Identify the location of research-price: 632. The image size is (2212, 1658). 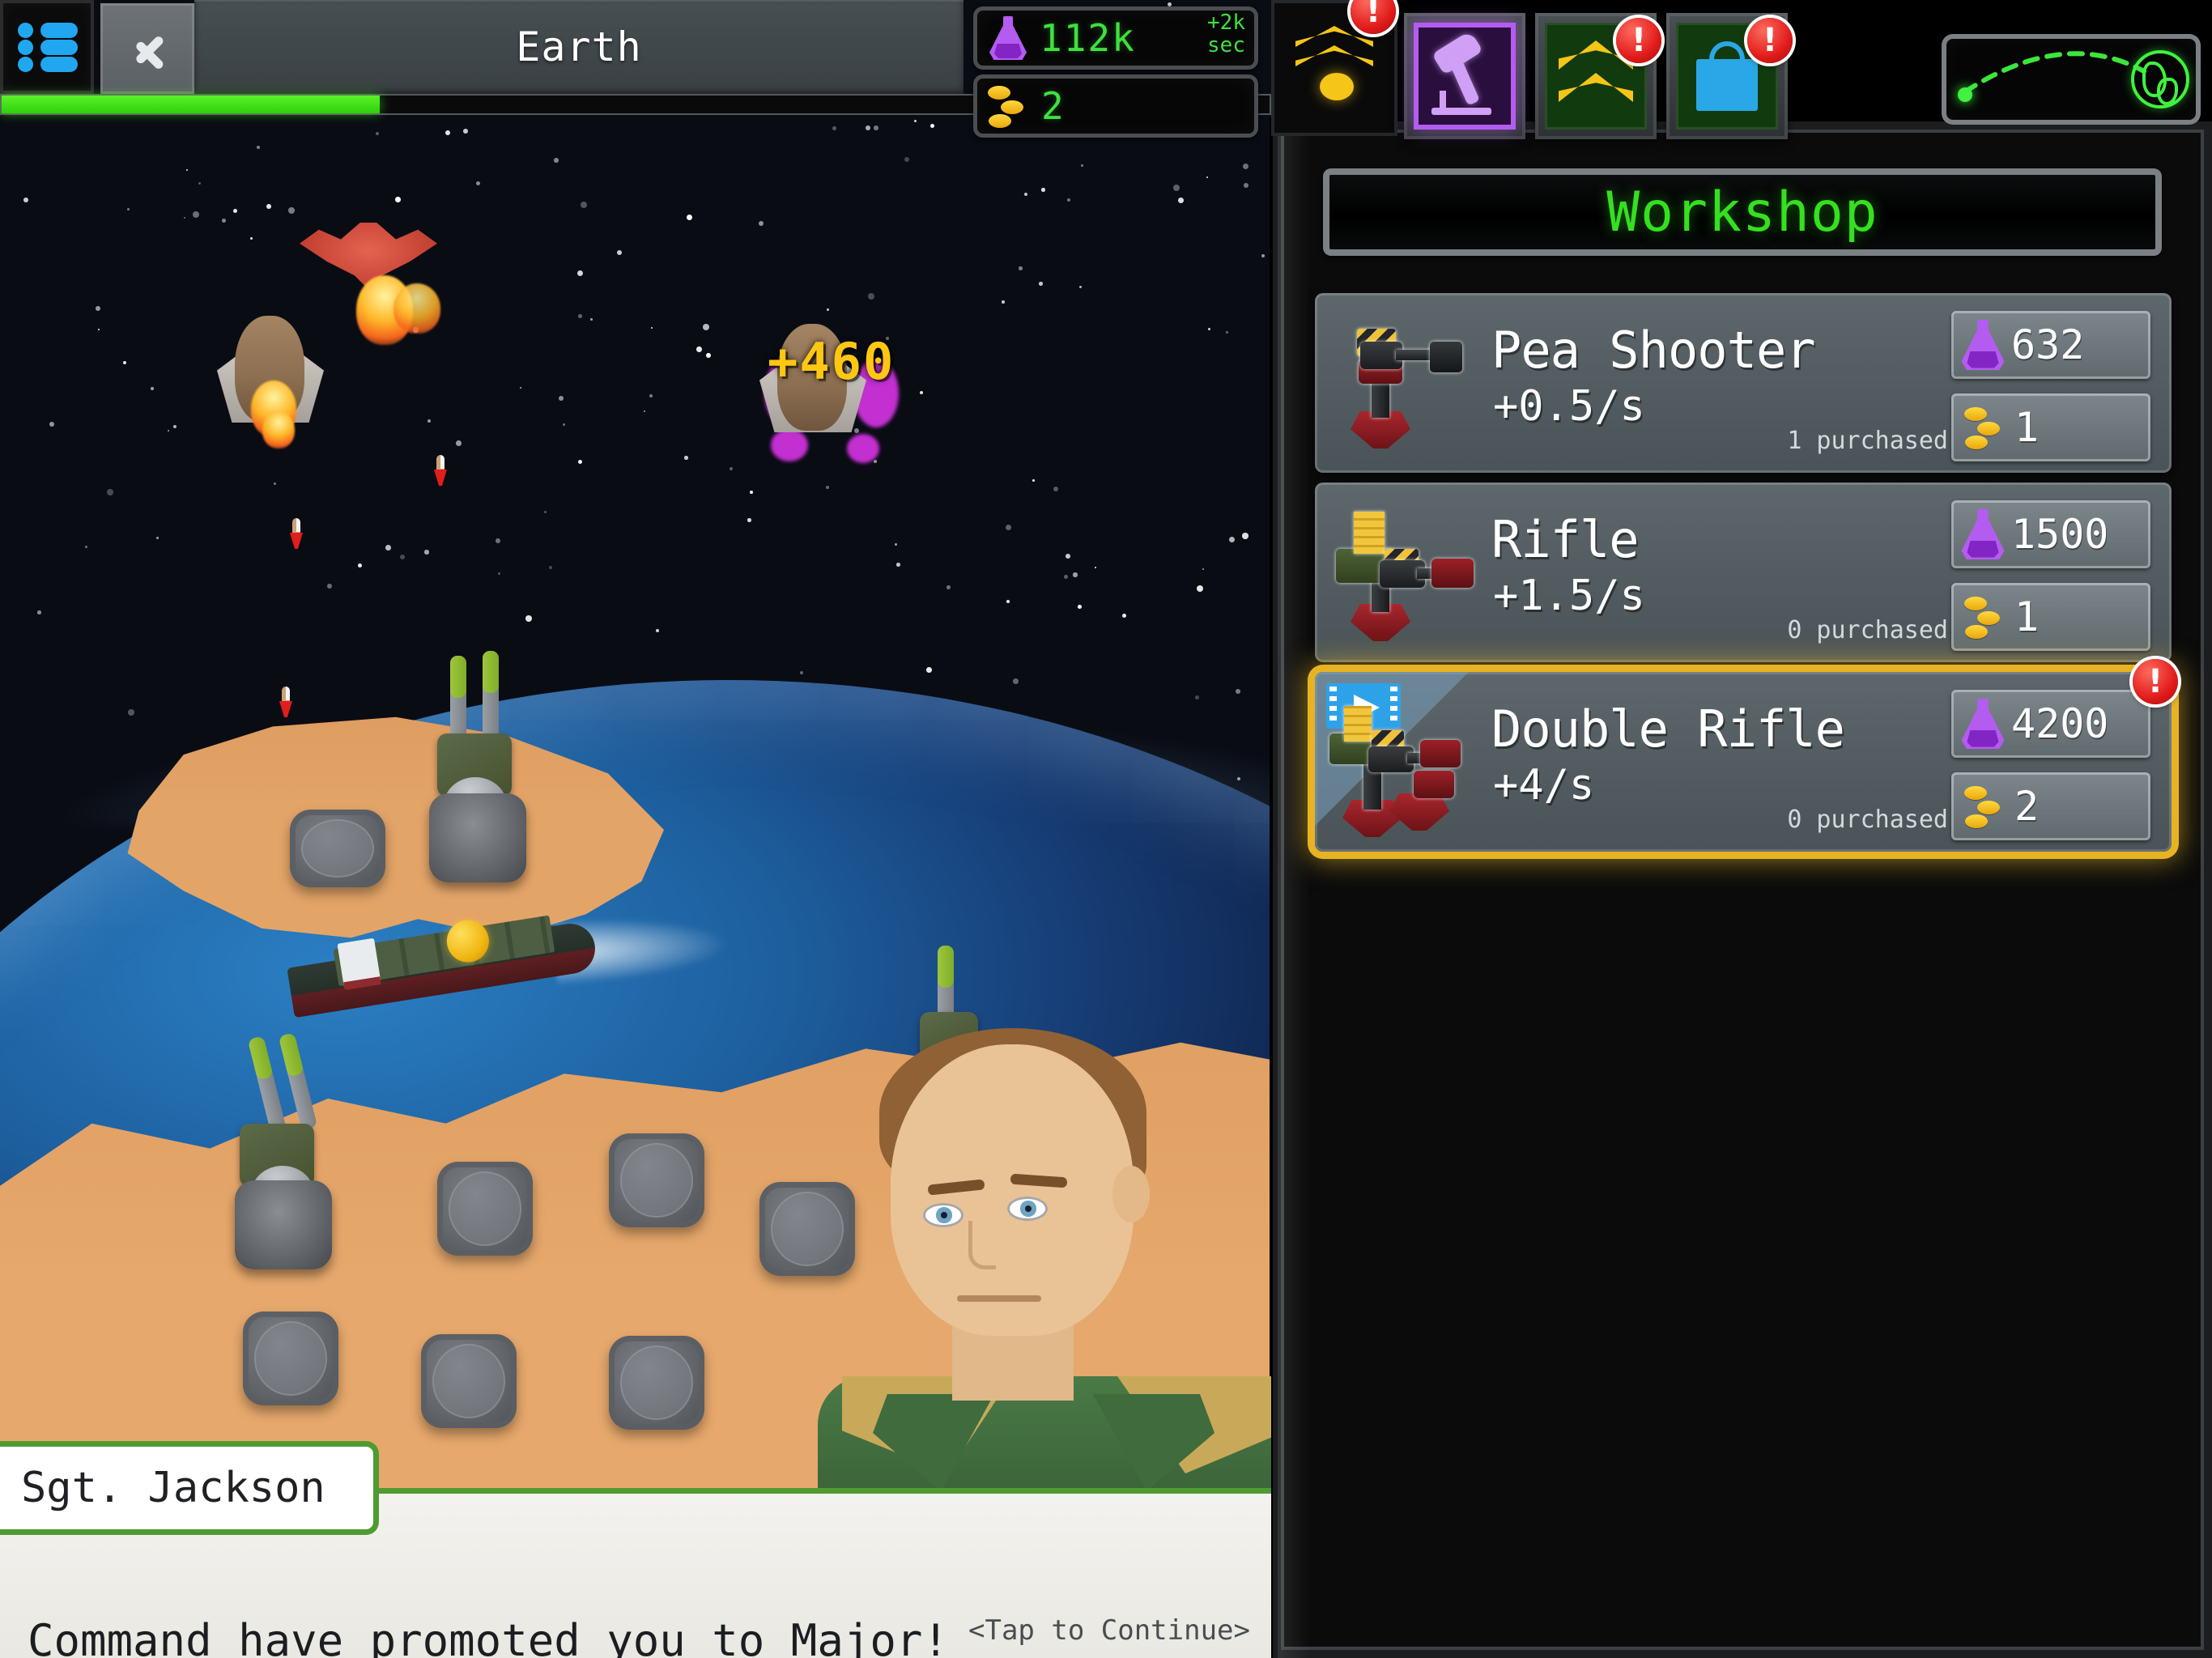
(2050, 345).